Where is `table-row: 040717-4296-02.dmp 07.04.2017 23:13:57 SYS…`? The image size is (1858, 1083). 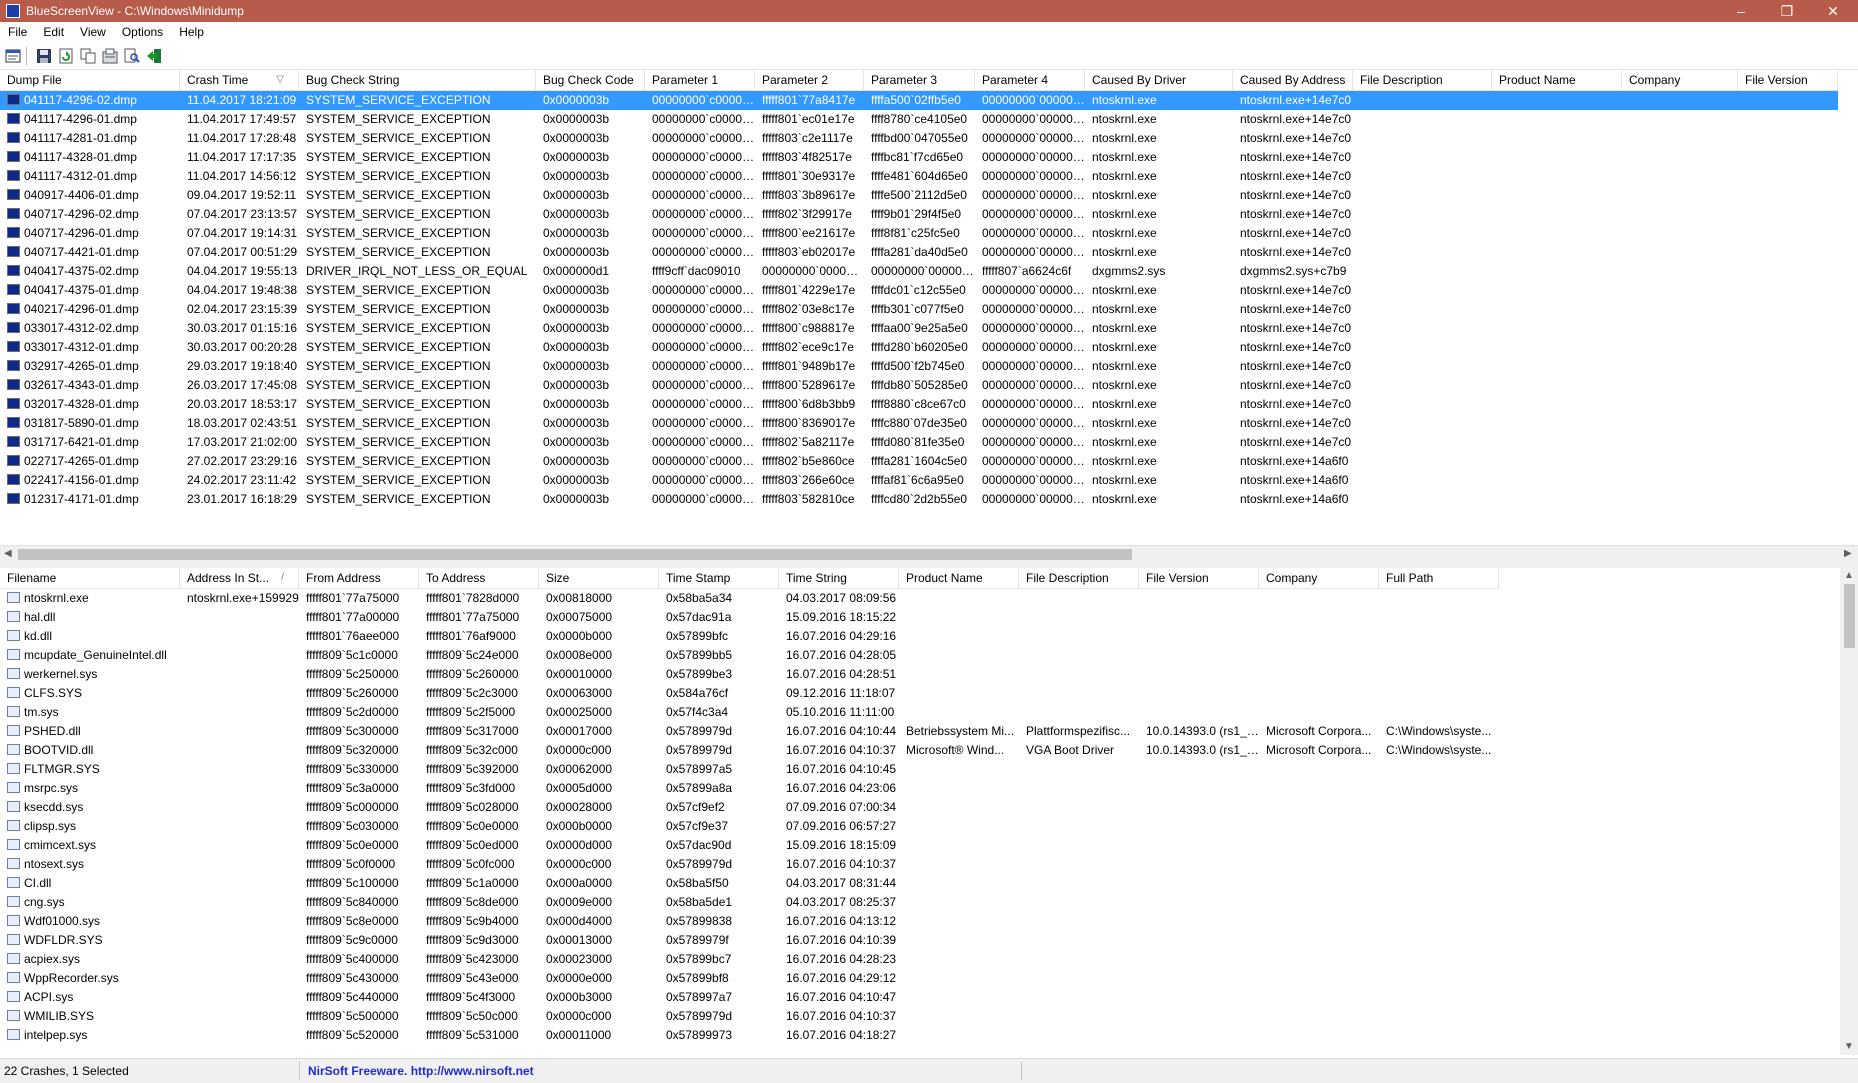
table-row: 040717-4296-02.dmp 07.04.2017 23:13:57 SYS… is located at coordinates (919, 214).